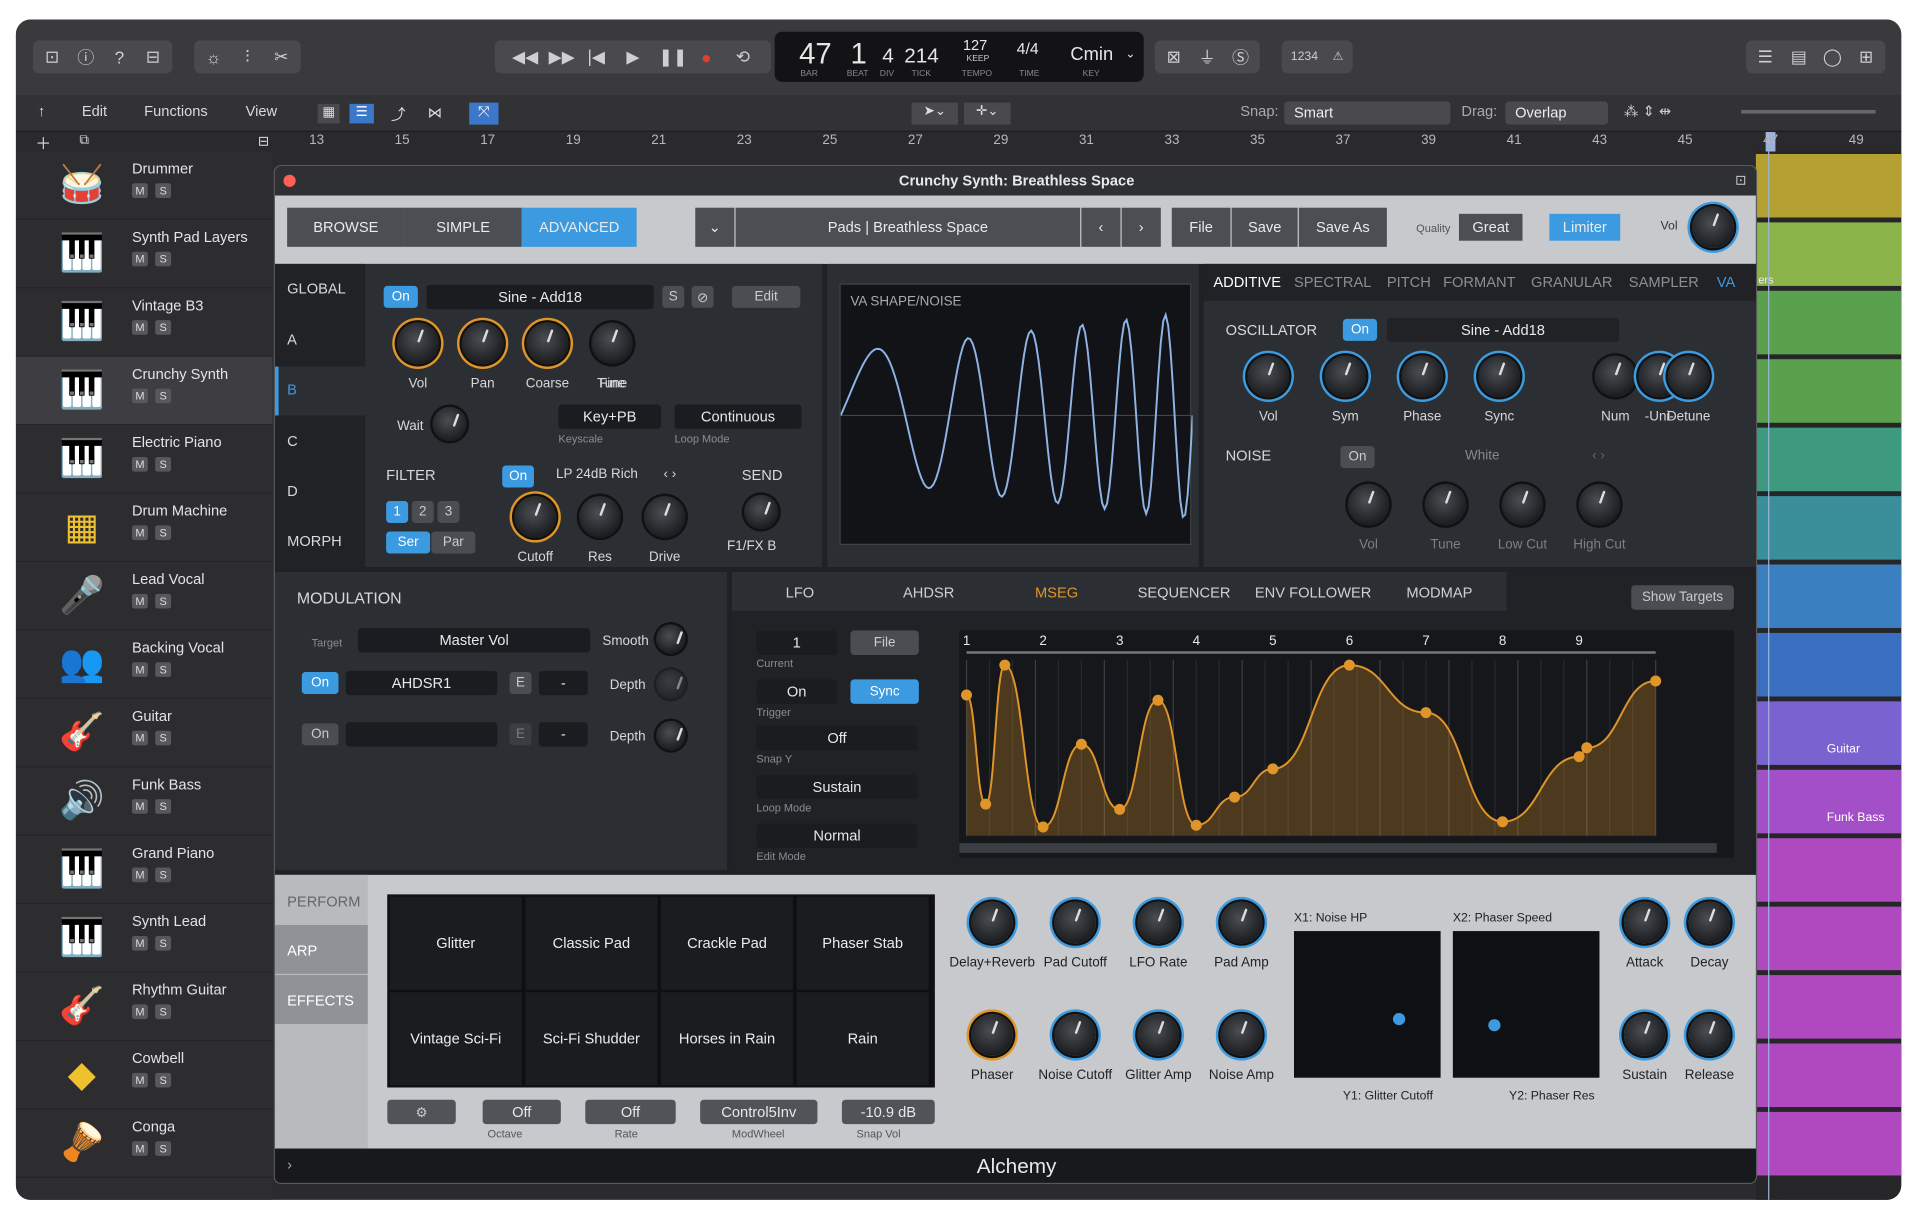 The width and height of the screenshot is (1916, 1218). I want to click on loop-mode-select: Continuous, so click(738, 416).